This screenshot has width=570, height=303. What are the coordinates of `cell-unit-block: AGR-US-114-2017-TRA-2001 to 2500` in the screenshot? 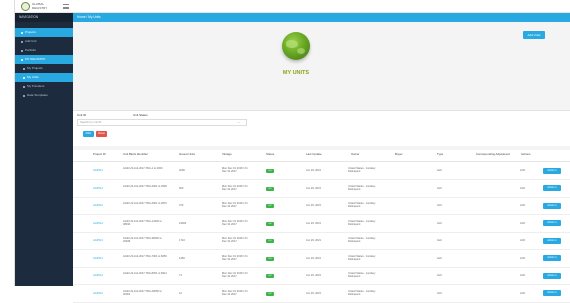 It's located at (145, 186).